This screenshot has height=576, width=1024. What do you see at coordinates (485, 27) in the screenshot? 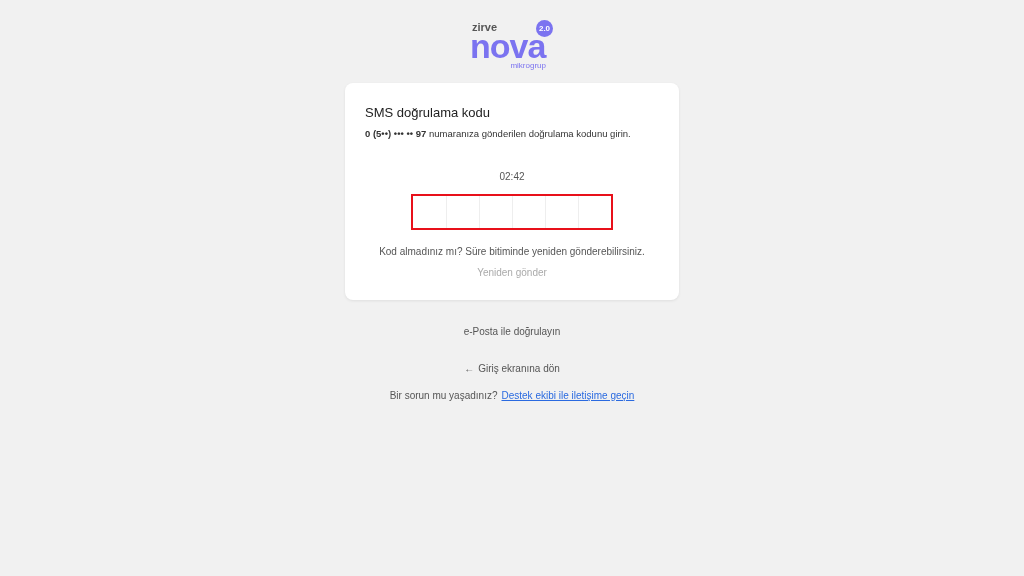
I see `logo-top-text: zirve` at bounding box center [485, 27].